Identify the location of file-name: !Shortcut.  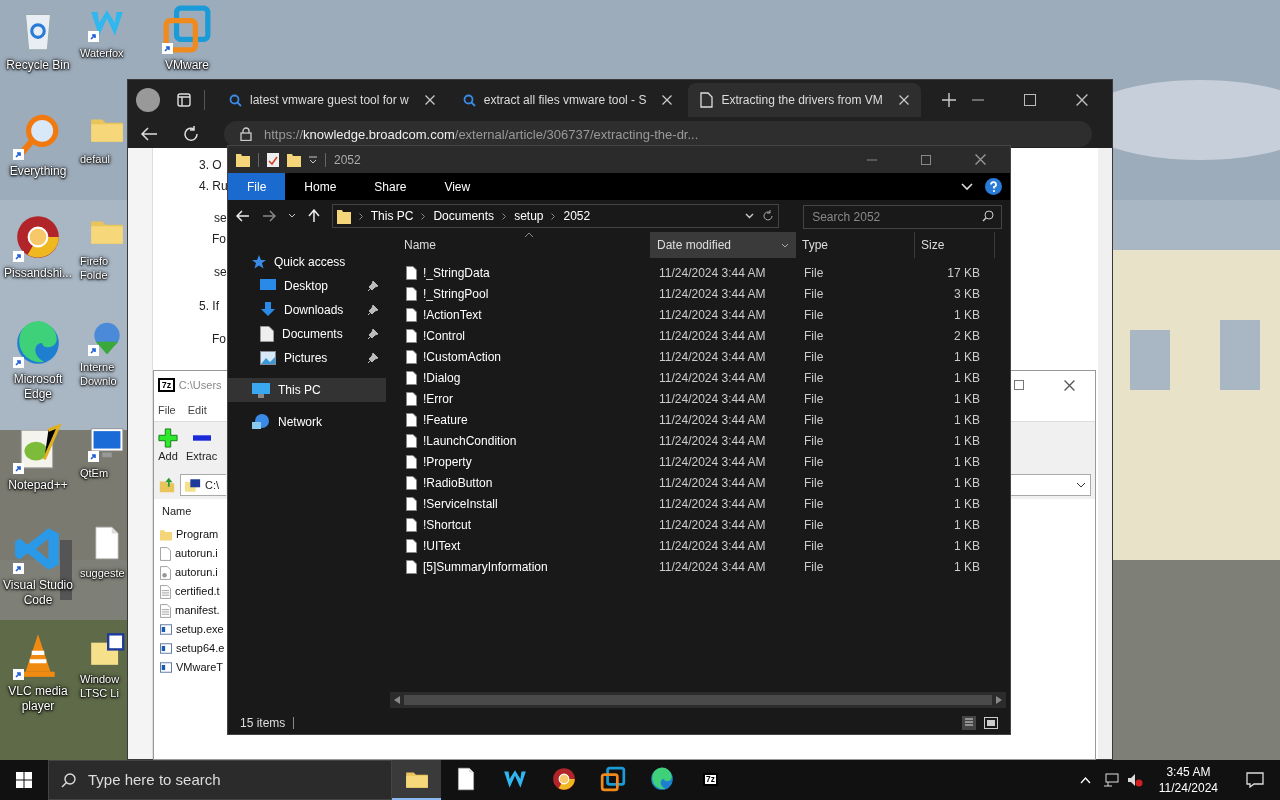
(447, 524).